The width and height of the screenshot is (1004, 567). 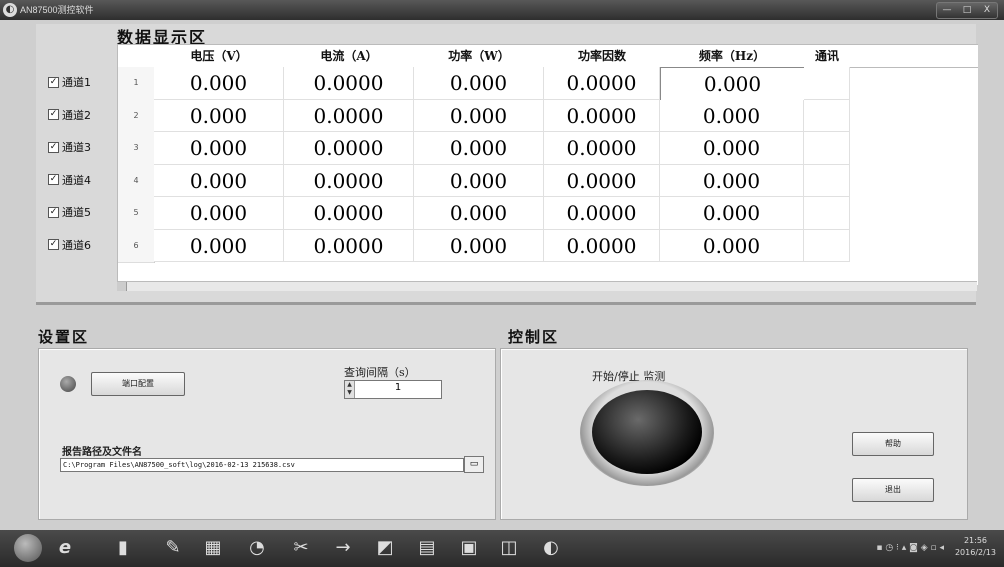 I want to click on app-window-icon: ◫, so click(x=509, y=548).